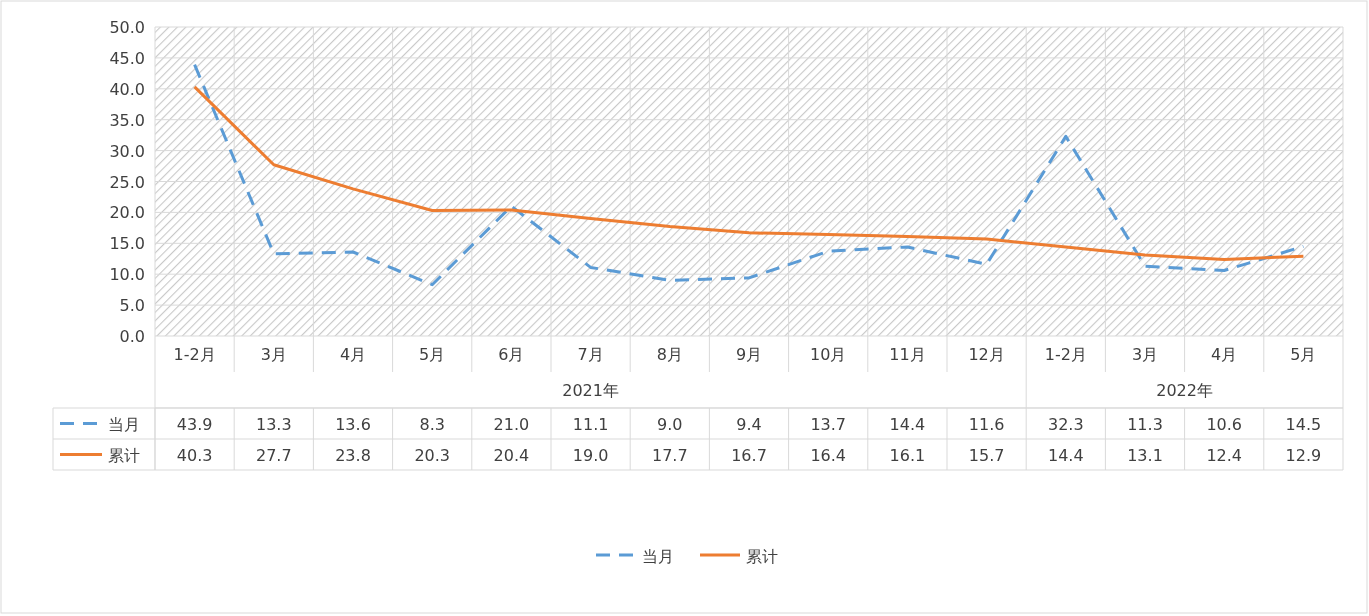 This screenshot has height=616, width=1369. Describe the element at coordinates (274, 424) in the screenshot. I see `table-cell: 13.3` at that location.